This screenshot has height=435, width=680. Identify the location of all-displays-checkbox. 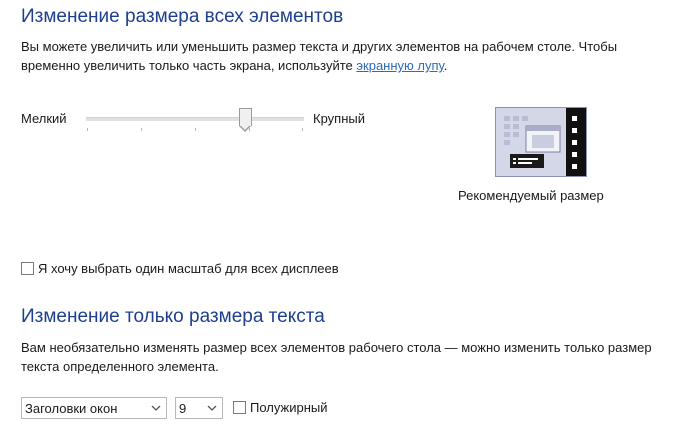
(27, 268).